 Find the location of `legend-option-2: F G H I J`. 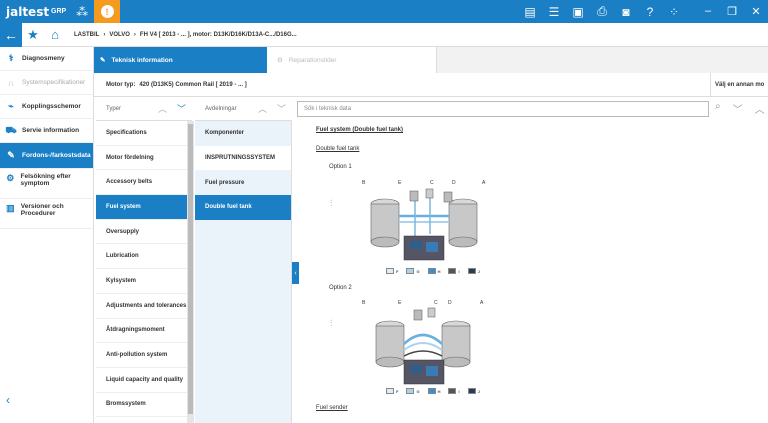

legend-option-2: F G H I J is located at coordinates (433, 391).